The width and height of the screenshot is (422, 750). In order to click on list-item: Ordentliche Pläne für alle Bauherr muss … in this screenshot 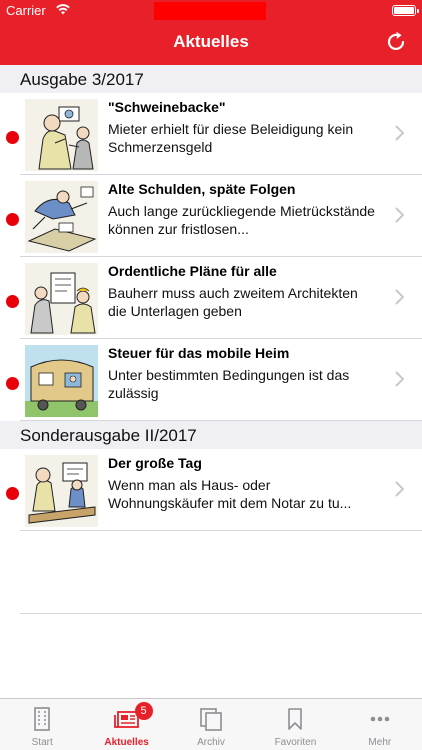, I will do `click(211, 298)`.